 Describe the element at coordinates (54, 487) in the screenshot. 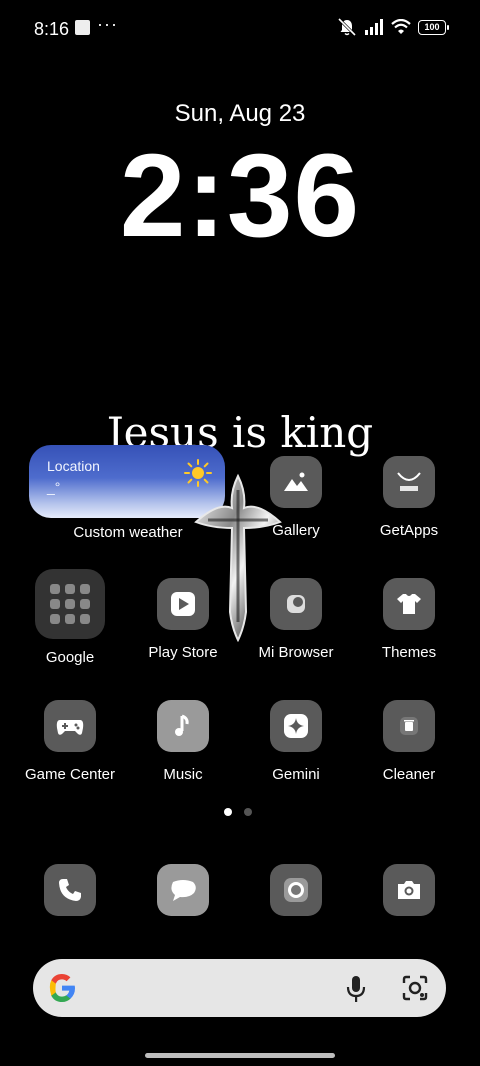

I see `weather-temperature: _°` at that location.